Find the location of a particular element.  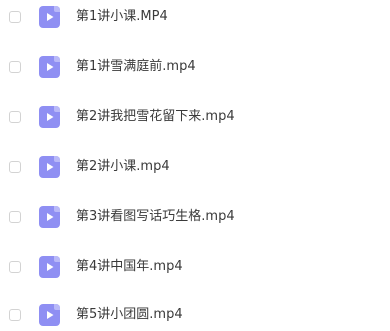

file-name: 第1讲雪满庭前.mp4 is located at coordinates (136, 67).